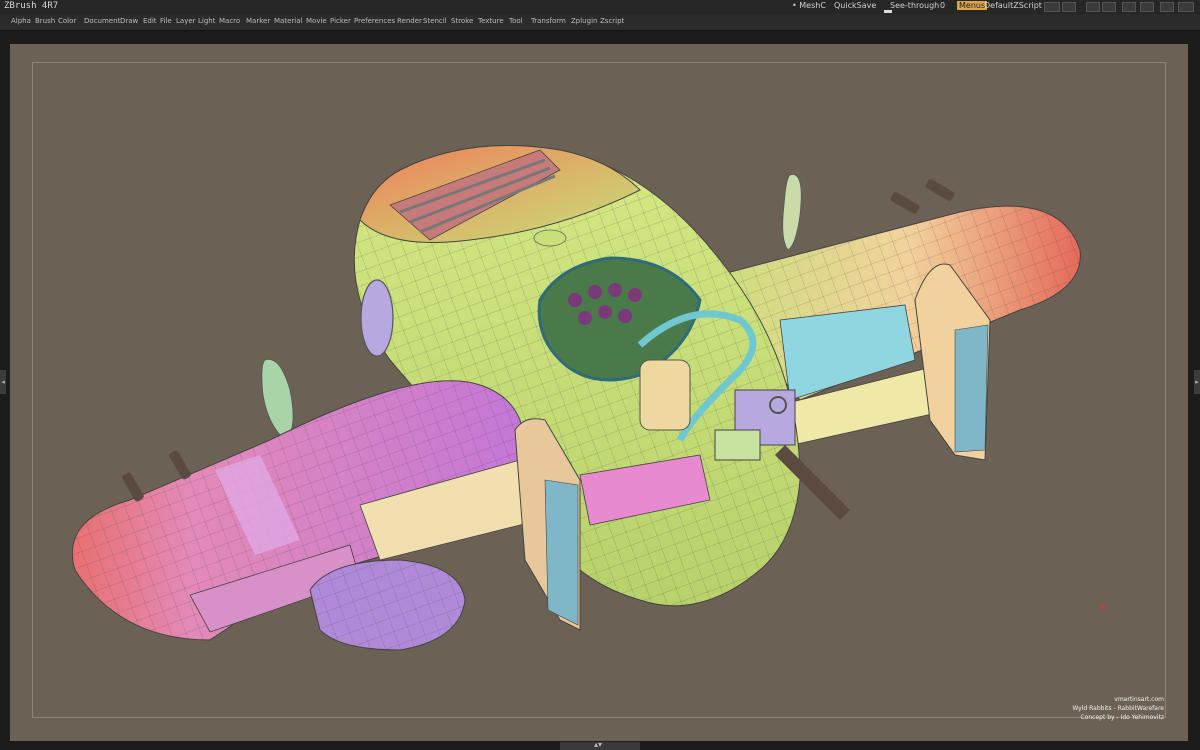 The height and width of the screenshot is (750, 1200). Describe the element at coordinates (377, 318) in the screenshot. I see `side-porthole` at that location.